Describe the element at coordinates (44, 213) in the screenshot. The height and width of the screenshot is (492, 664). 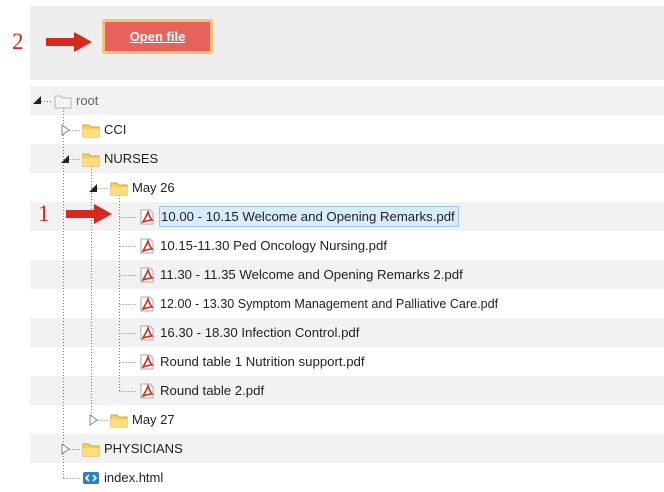
I see `step-1-marker: 1` at that location.